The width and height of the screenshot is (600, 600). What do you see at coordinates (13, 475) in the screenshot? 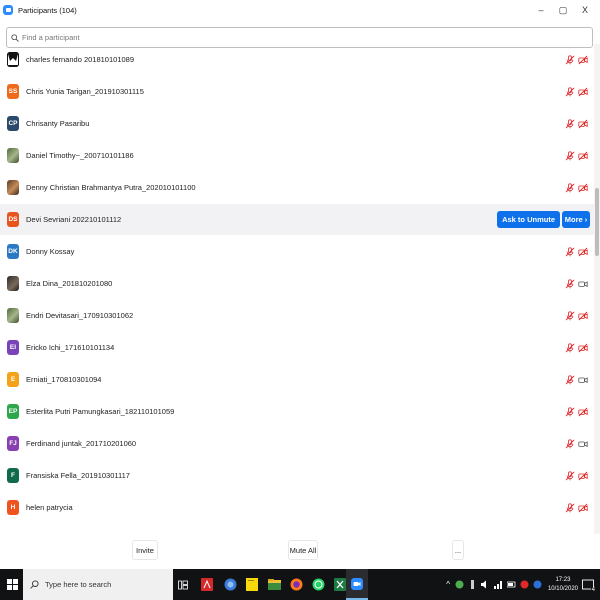
I see `participant-avatar: F` at bounding box center [13, 475].